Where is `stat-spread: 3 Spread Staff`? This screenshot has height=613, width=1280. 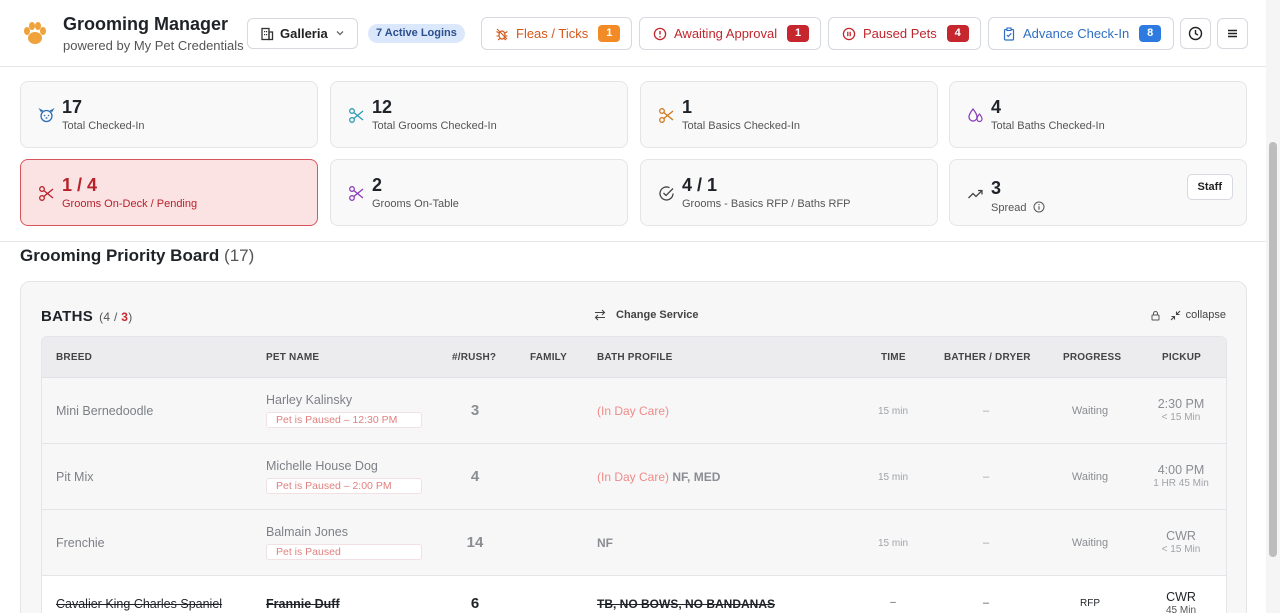
stat-spread: 3 Spread Staff is located at coordinates (1098, 192).